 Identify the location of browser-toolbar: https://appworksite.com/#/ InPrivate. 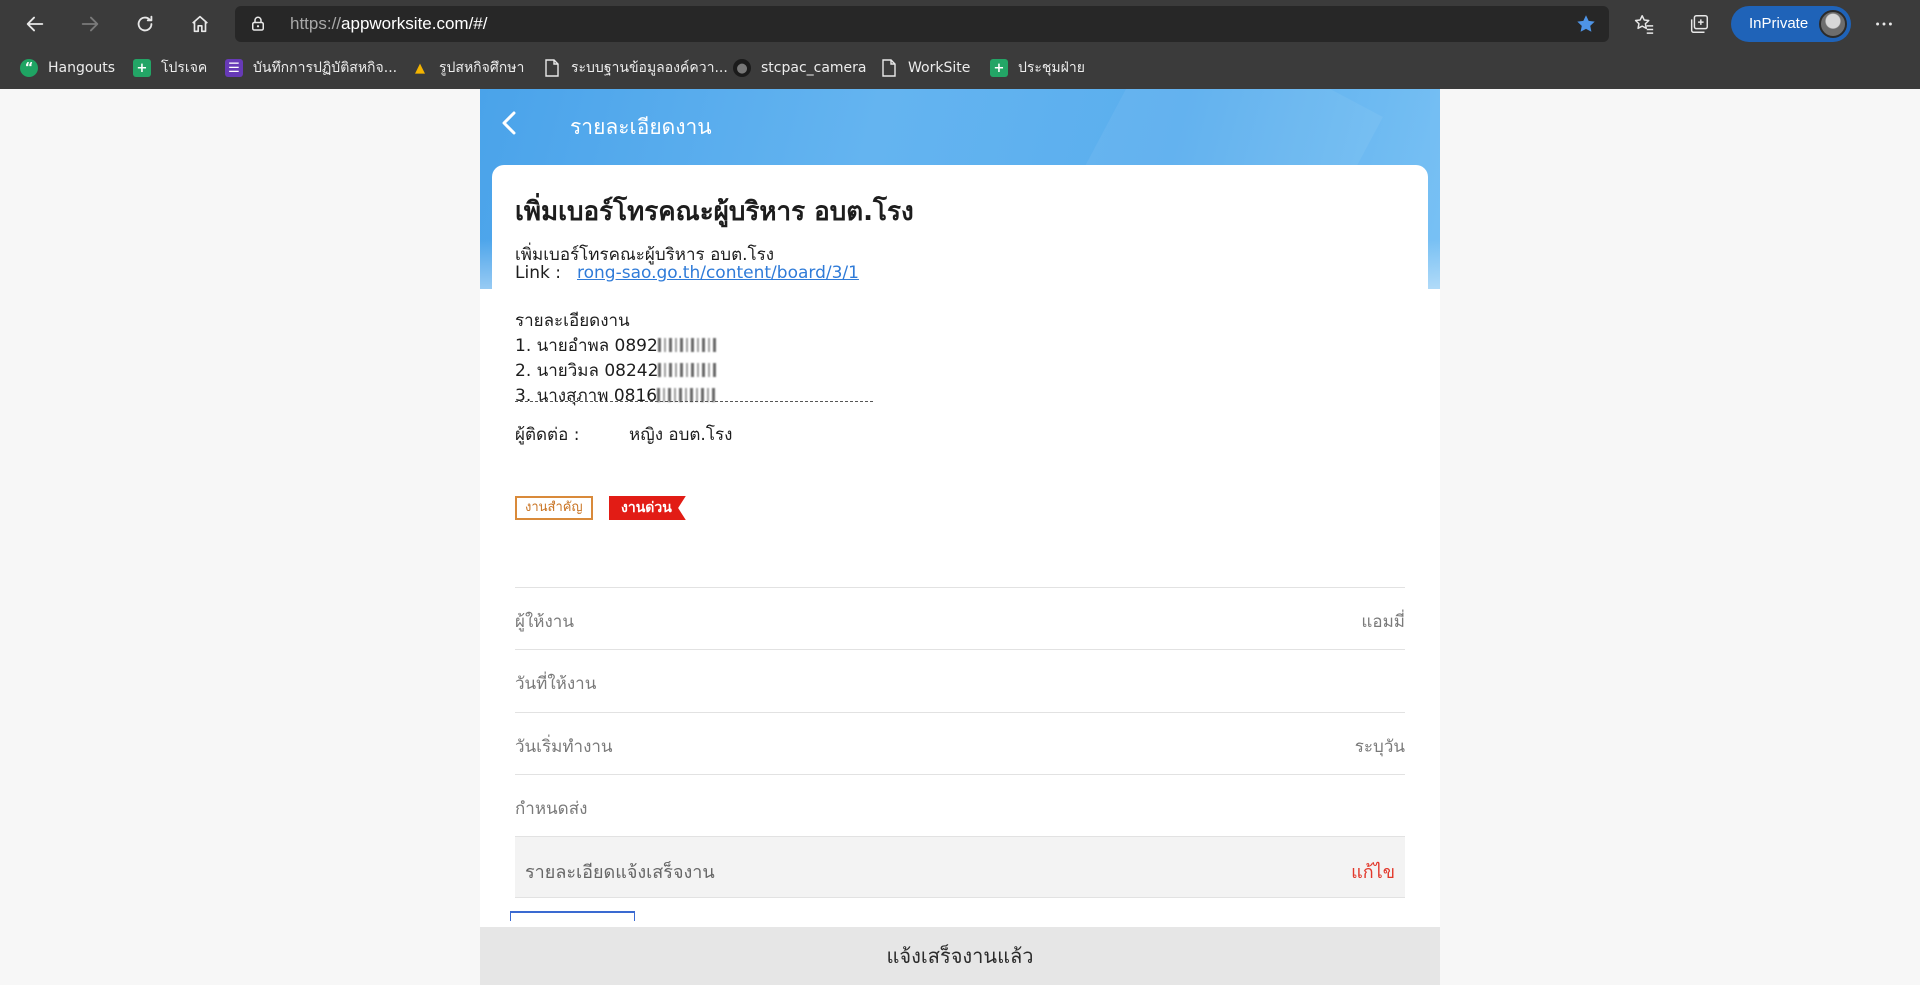
(960, 23).